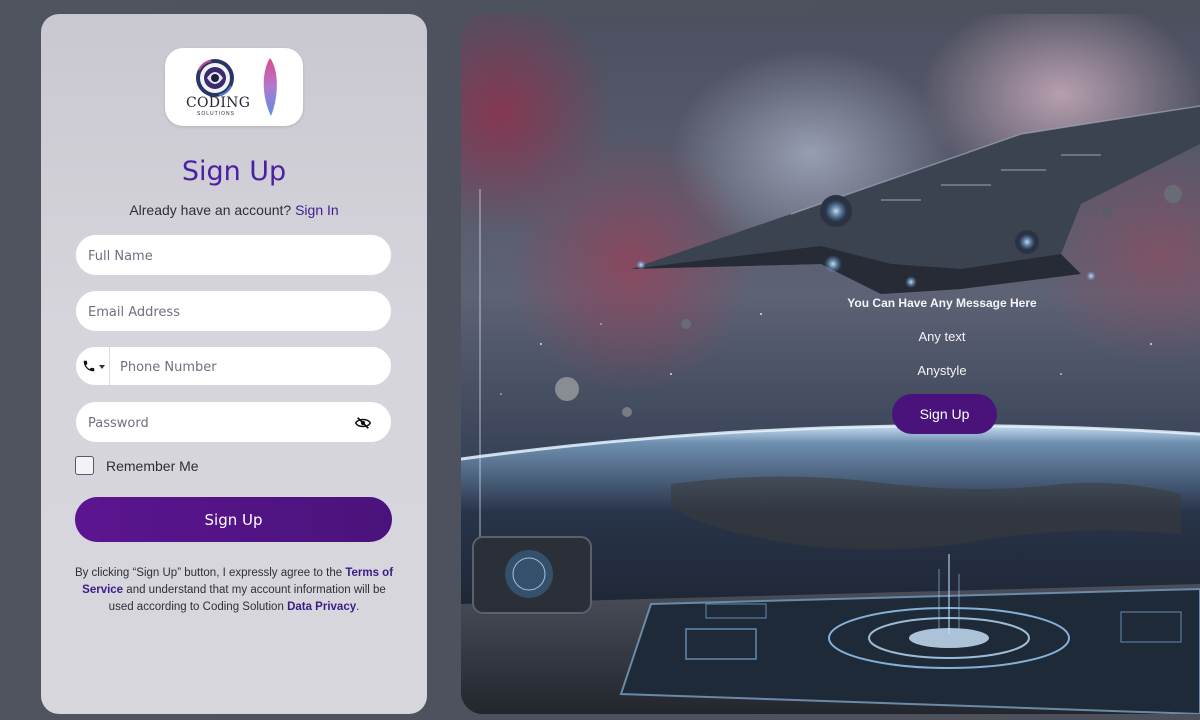  What do you see at coordinates (317, 210) in the screenshot?
I see `sign-in-link: Sign In` at bounding box center [317, 210].